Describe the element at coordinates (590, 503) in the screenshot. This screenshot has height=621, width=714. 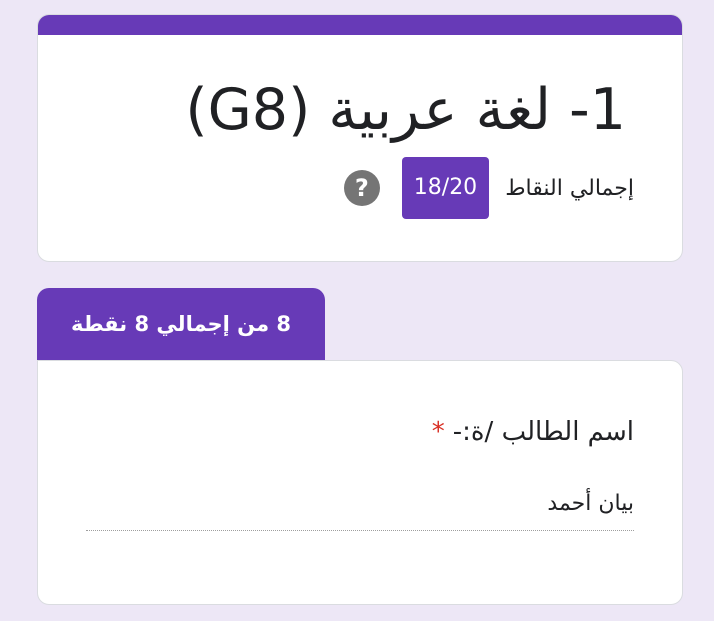
I see `answer-text: بيان أحمد` at that location.